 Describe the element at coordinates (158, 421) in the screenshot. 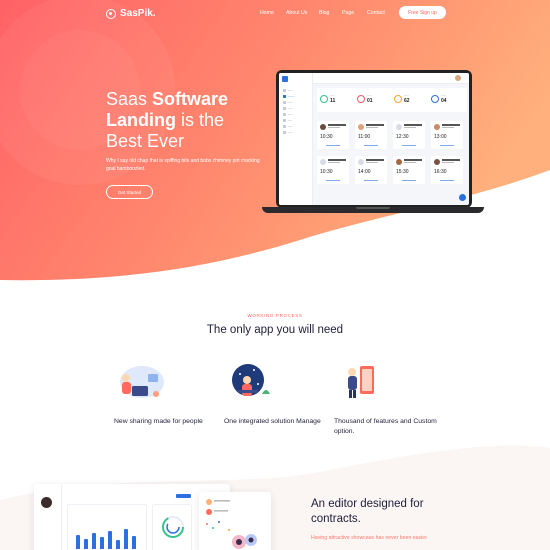

I see `feature-sharing: New sharing made for people` at that location.